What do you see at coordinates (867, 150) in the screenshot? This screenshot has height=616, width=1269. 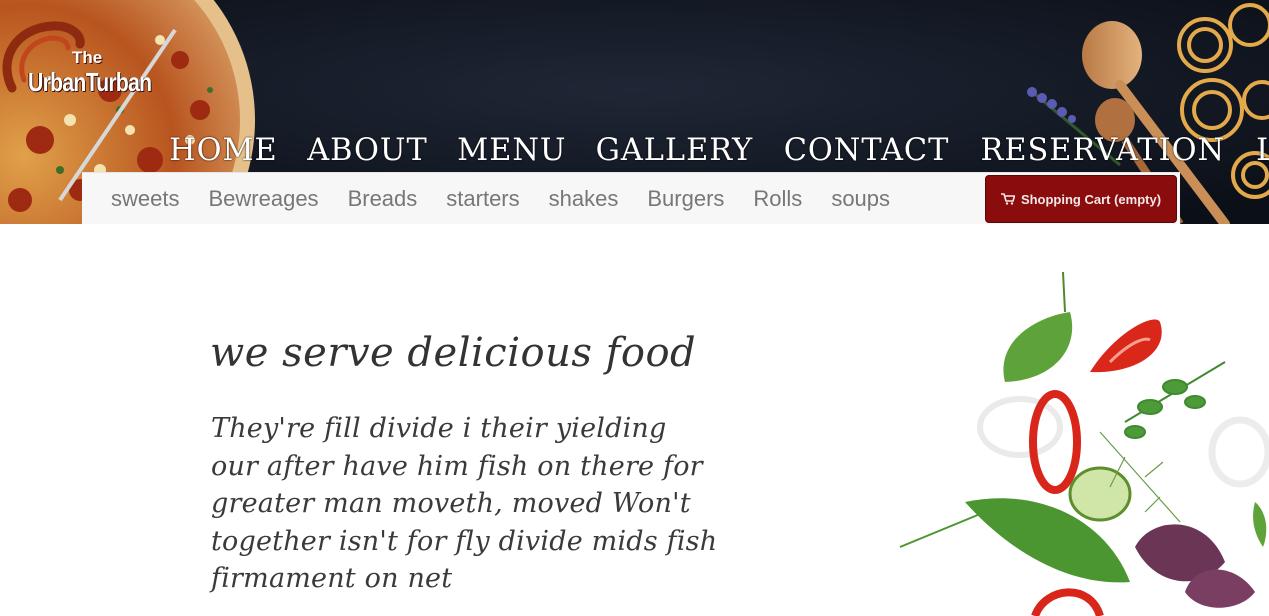 I see `nav-contact: CONTACT` at bounding box center [867, 150].